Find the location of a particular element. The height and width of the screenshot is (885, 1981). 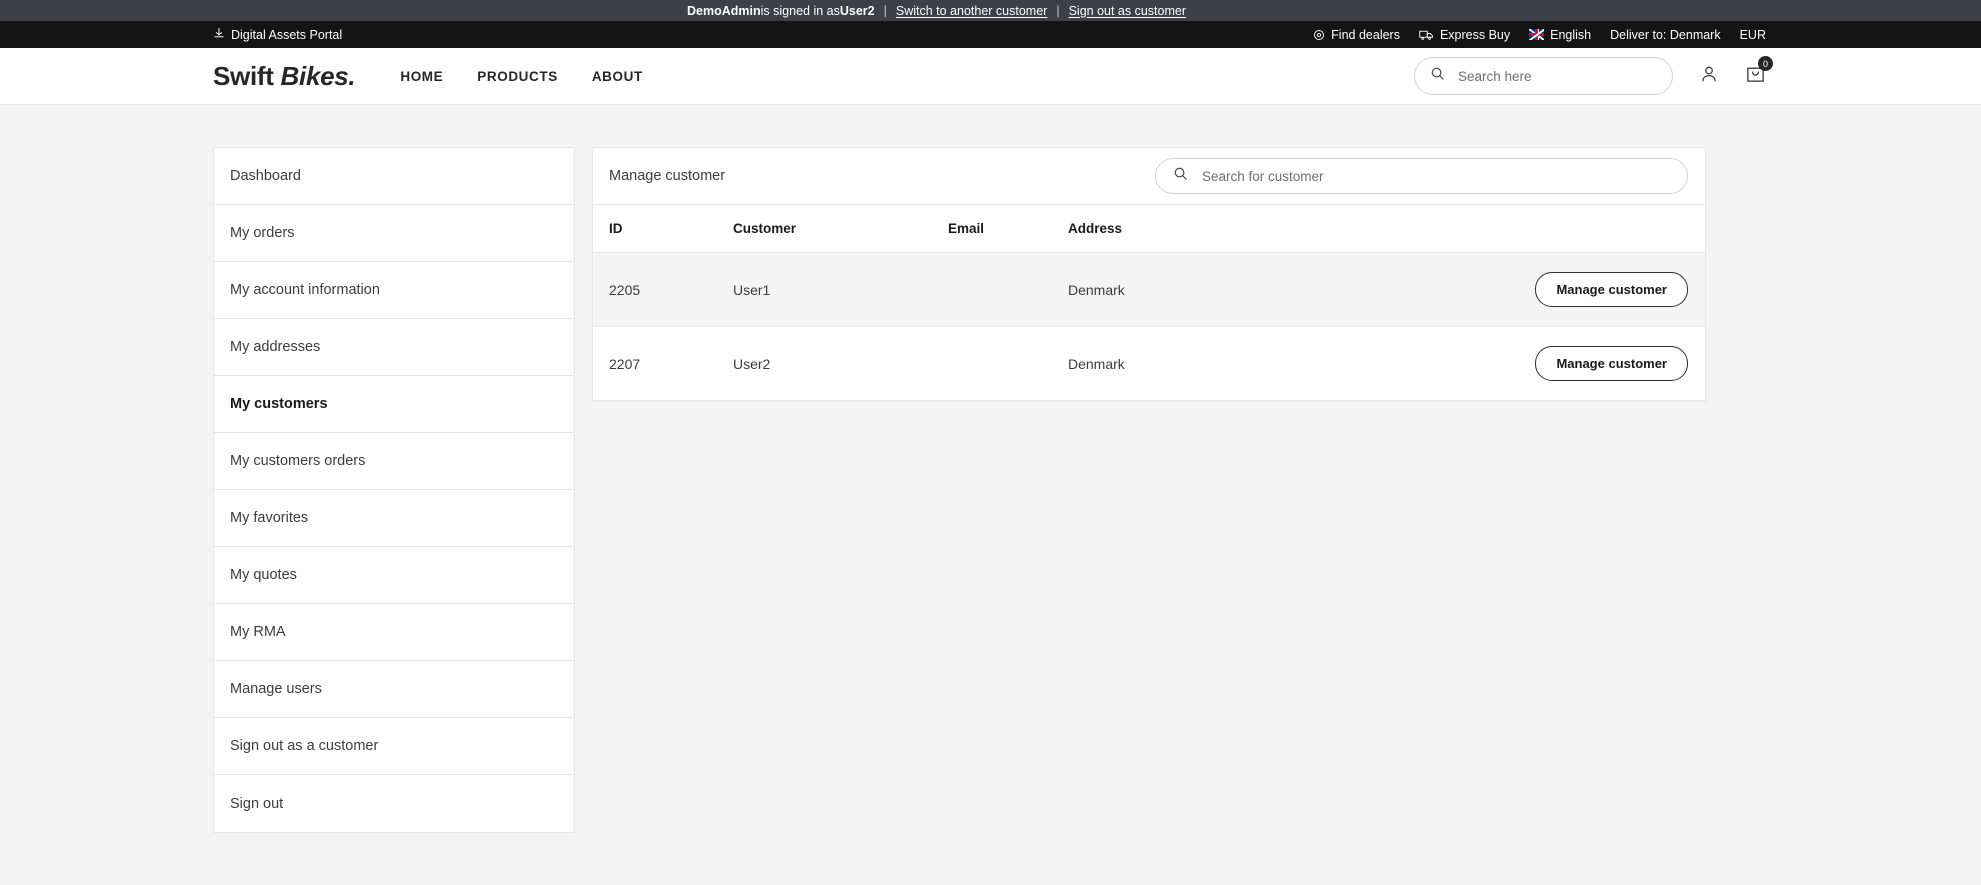

column-header-id: ID is located at coordinates (663, 229).